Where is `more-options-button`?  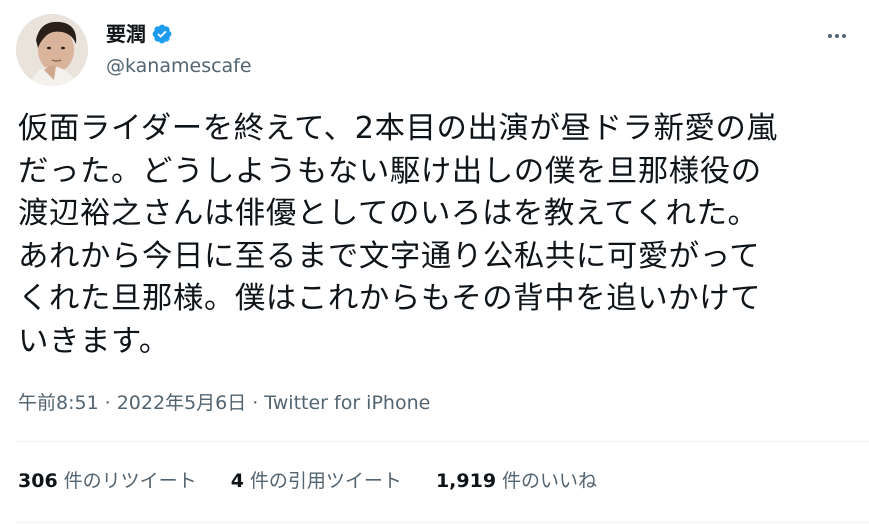 more-options-button is located at coordinates (837, 36).